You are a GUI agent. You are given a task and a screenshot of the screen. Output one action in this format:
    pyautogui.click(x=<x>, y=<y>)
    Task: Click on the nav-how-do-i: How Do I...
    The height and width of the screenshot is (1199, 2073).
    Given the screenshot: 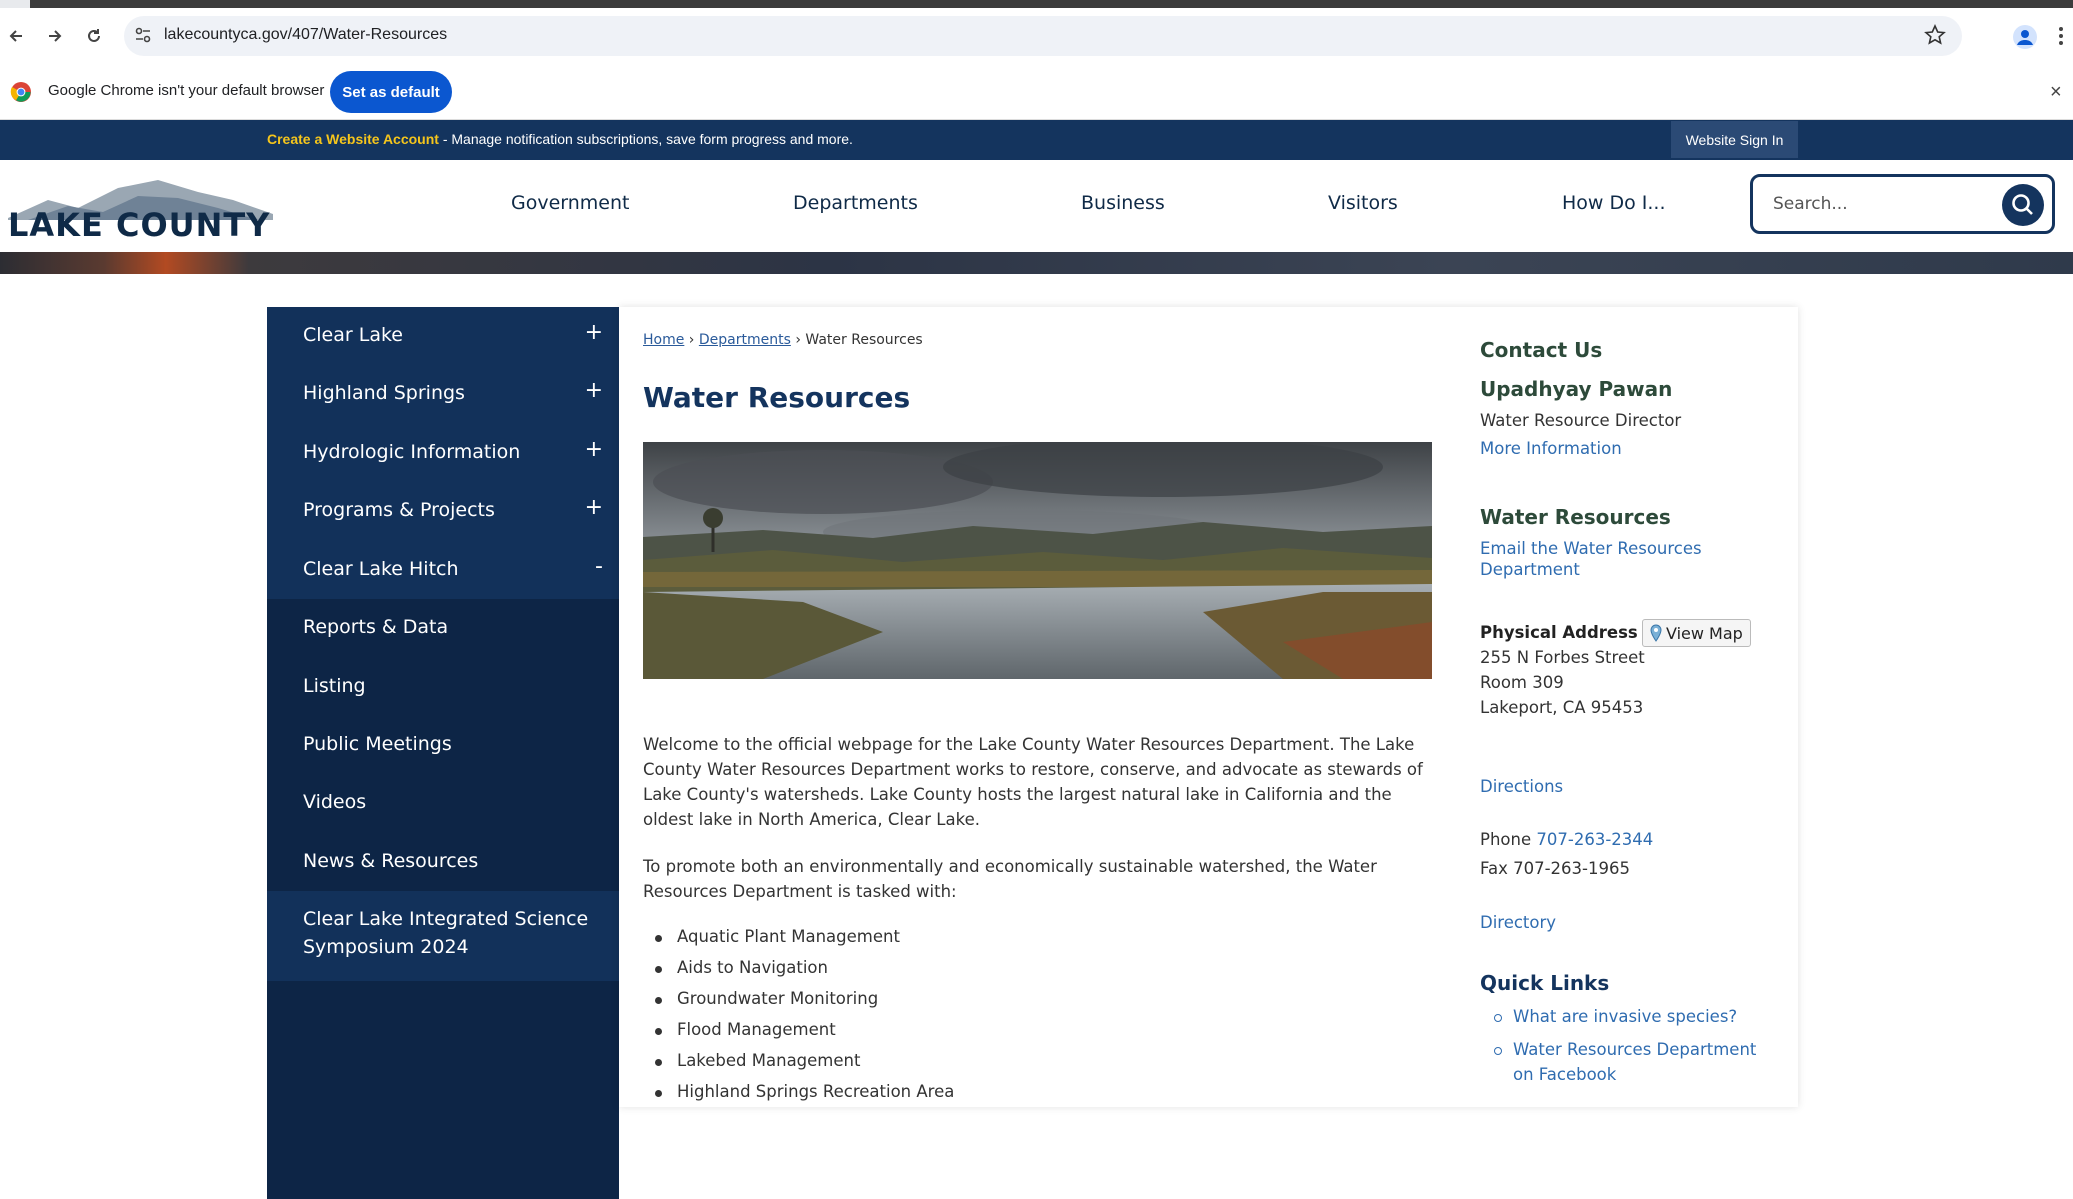 What is the action you would take?
    pyautogui.click(x=1614, y=203)
    